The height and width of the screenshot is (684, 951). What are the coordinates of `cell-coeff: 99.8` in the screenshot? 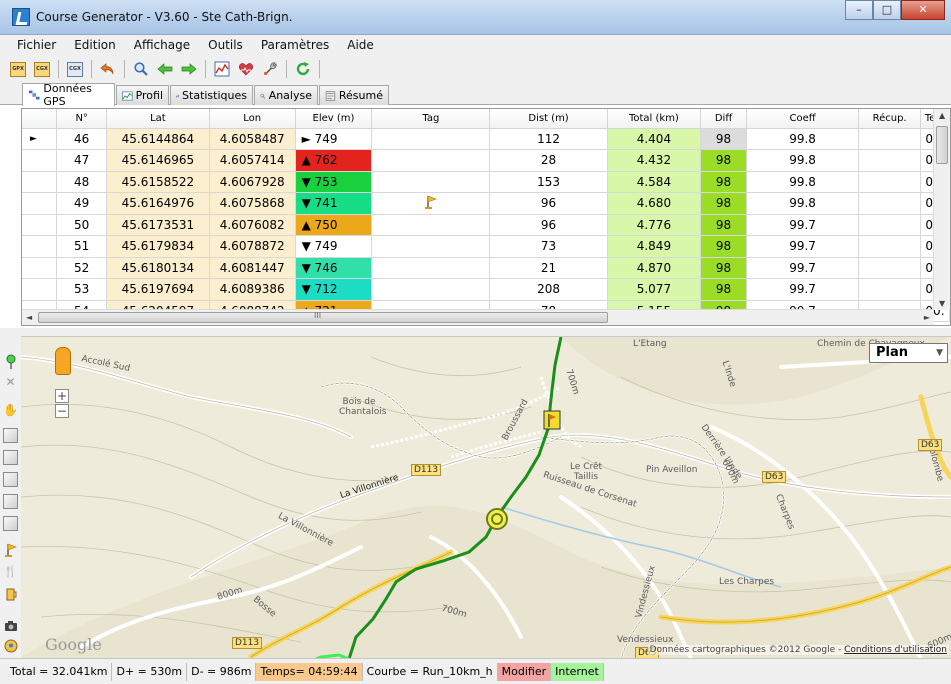 It's located at (803, 182).